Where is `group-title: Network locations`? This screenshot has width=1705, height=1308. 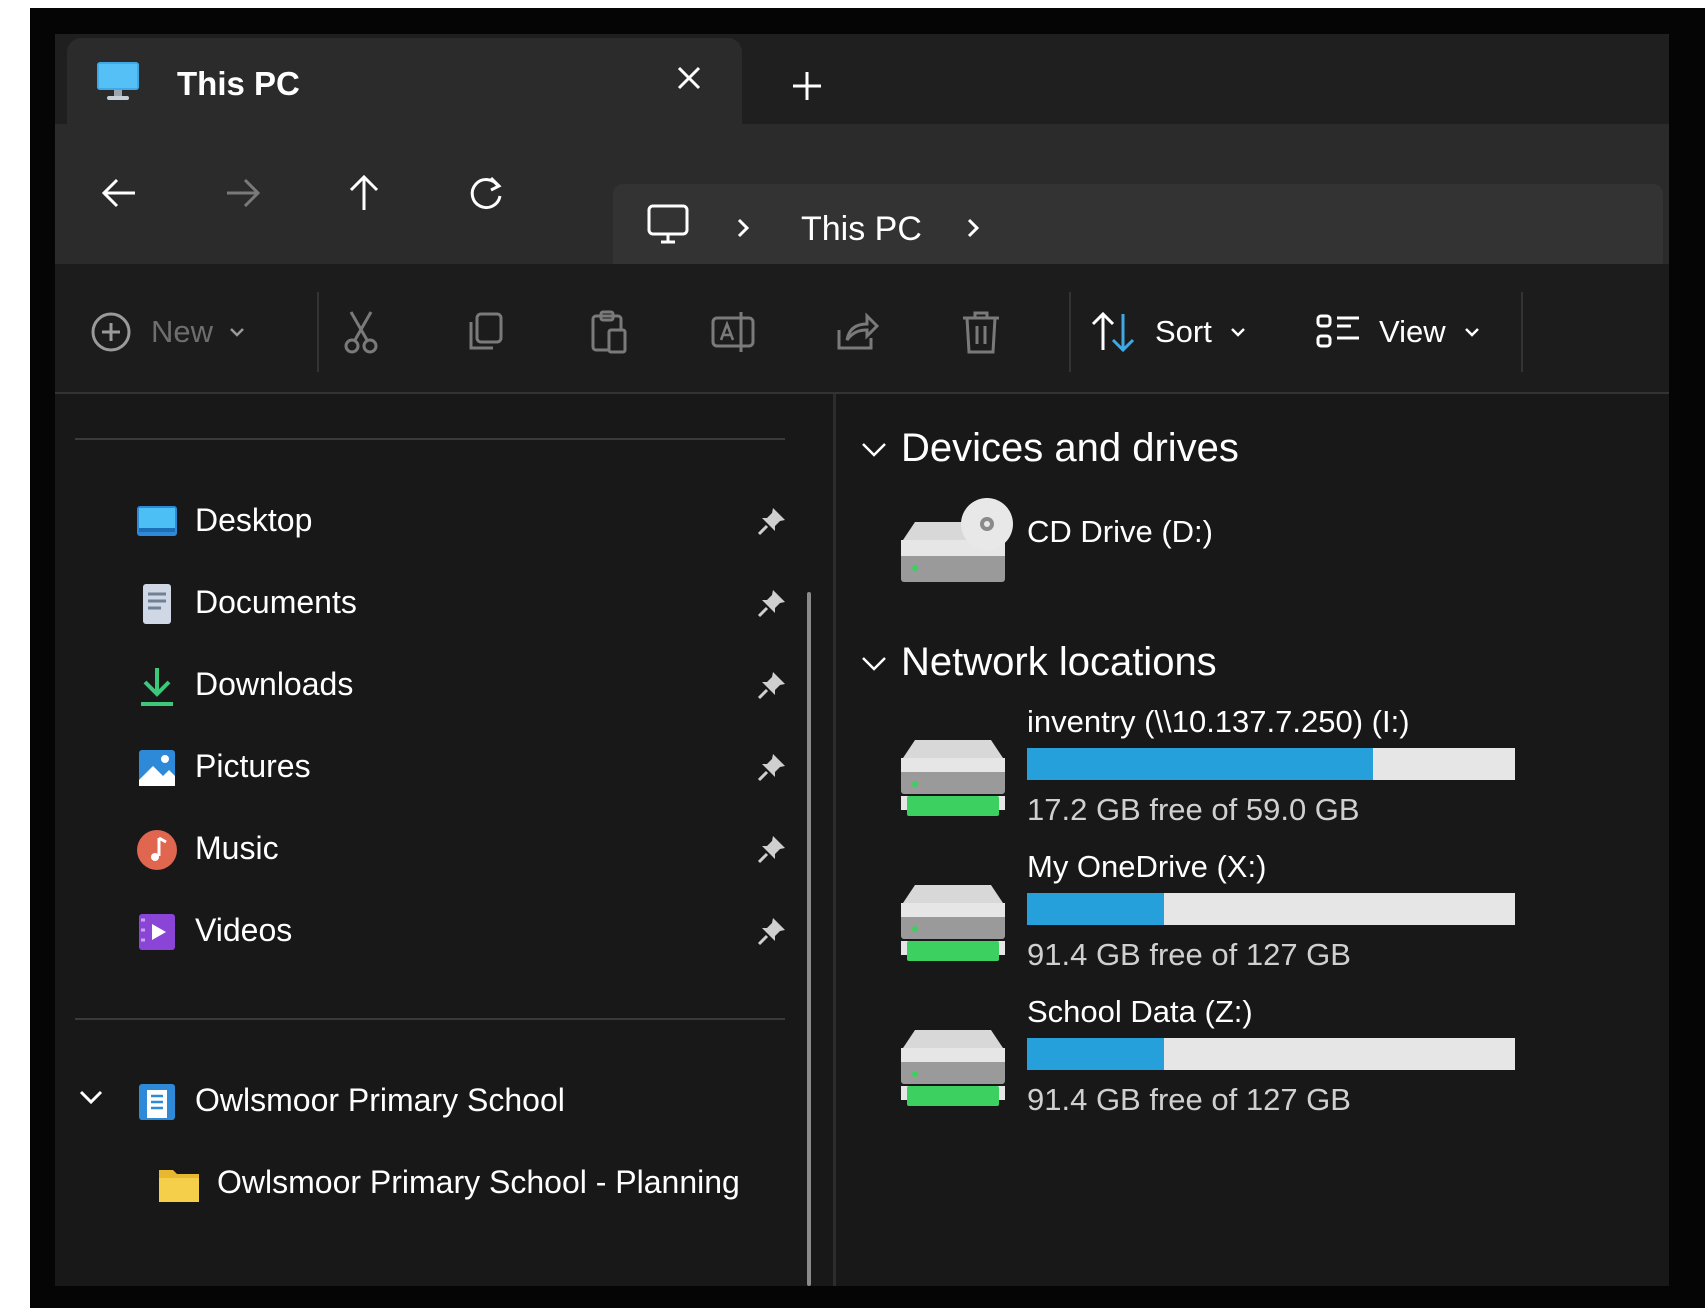 group-title: Network locations is located at coordinates (1059, 662).